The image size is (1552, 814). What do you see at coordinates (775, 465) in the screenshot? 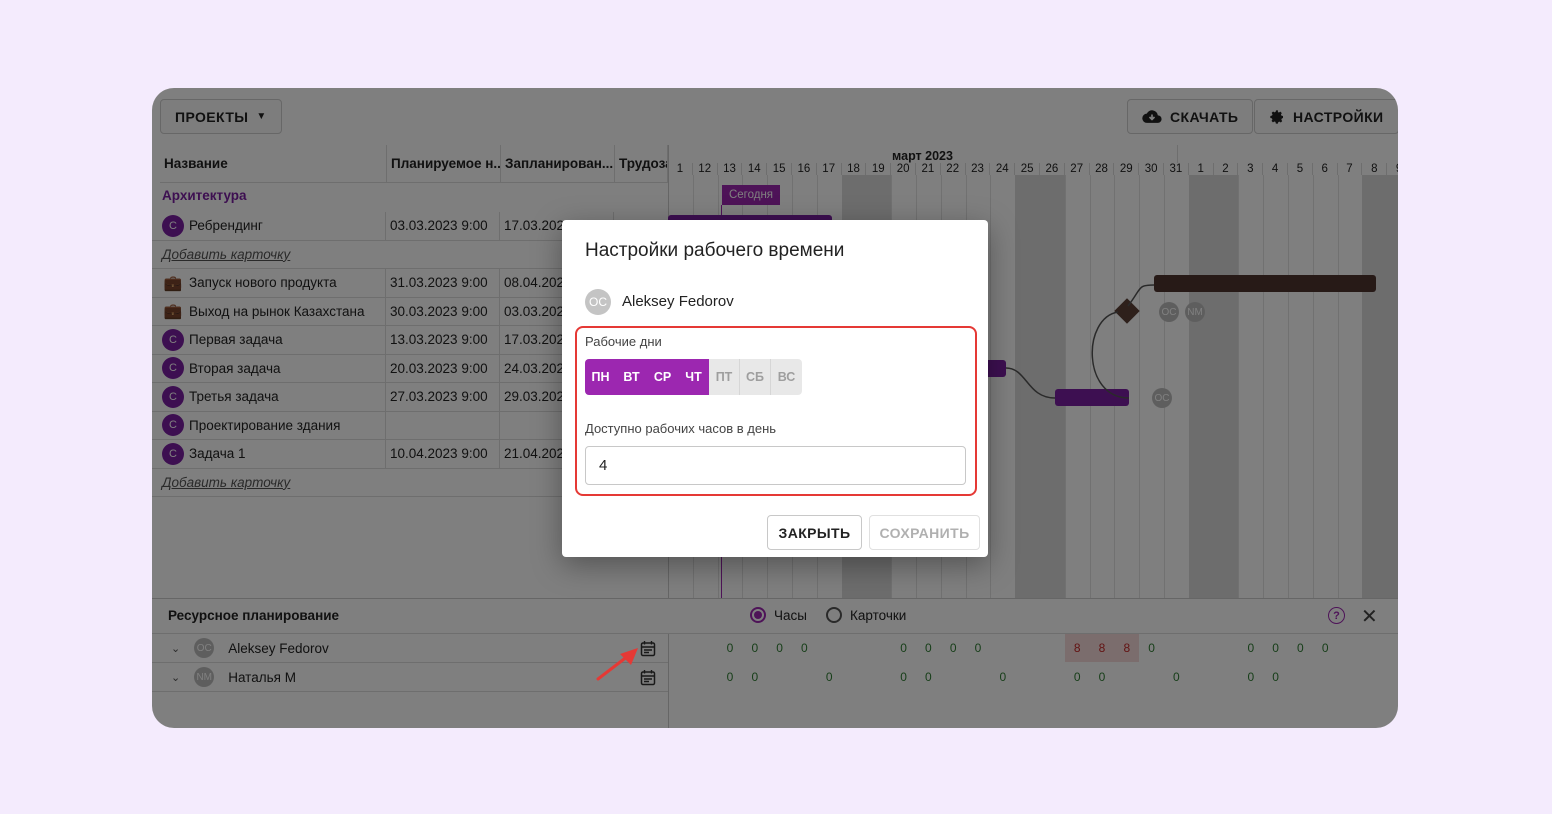
I see `hours-input: 4` at bounding box center [775, 465].